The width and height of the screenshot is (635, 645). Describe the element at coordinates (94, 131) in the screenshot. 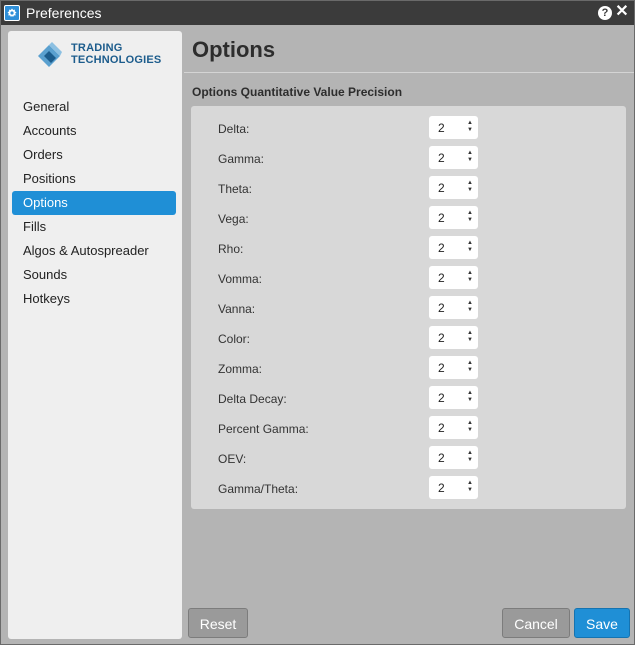

I see `sidebar-item-accounts: Accounts` at that location.